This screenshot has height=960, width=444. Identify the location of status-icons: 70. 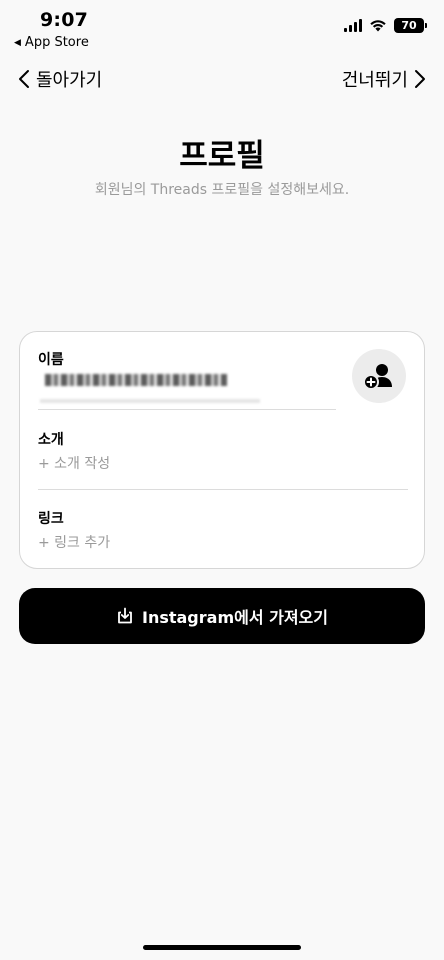
(385, 25).